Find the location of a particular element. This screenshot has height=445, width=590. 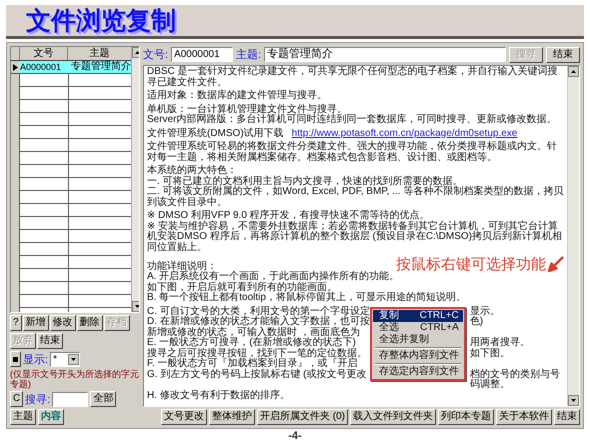

text-line: 新增或修改的状态，可输入数据时 ，画面底色为 is located at coordinates (254, 333).